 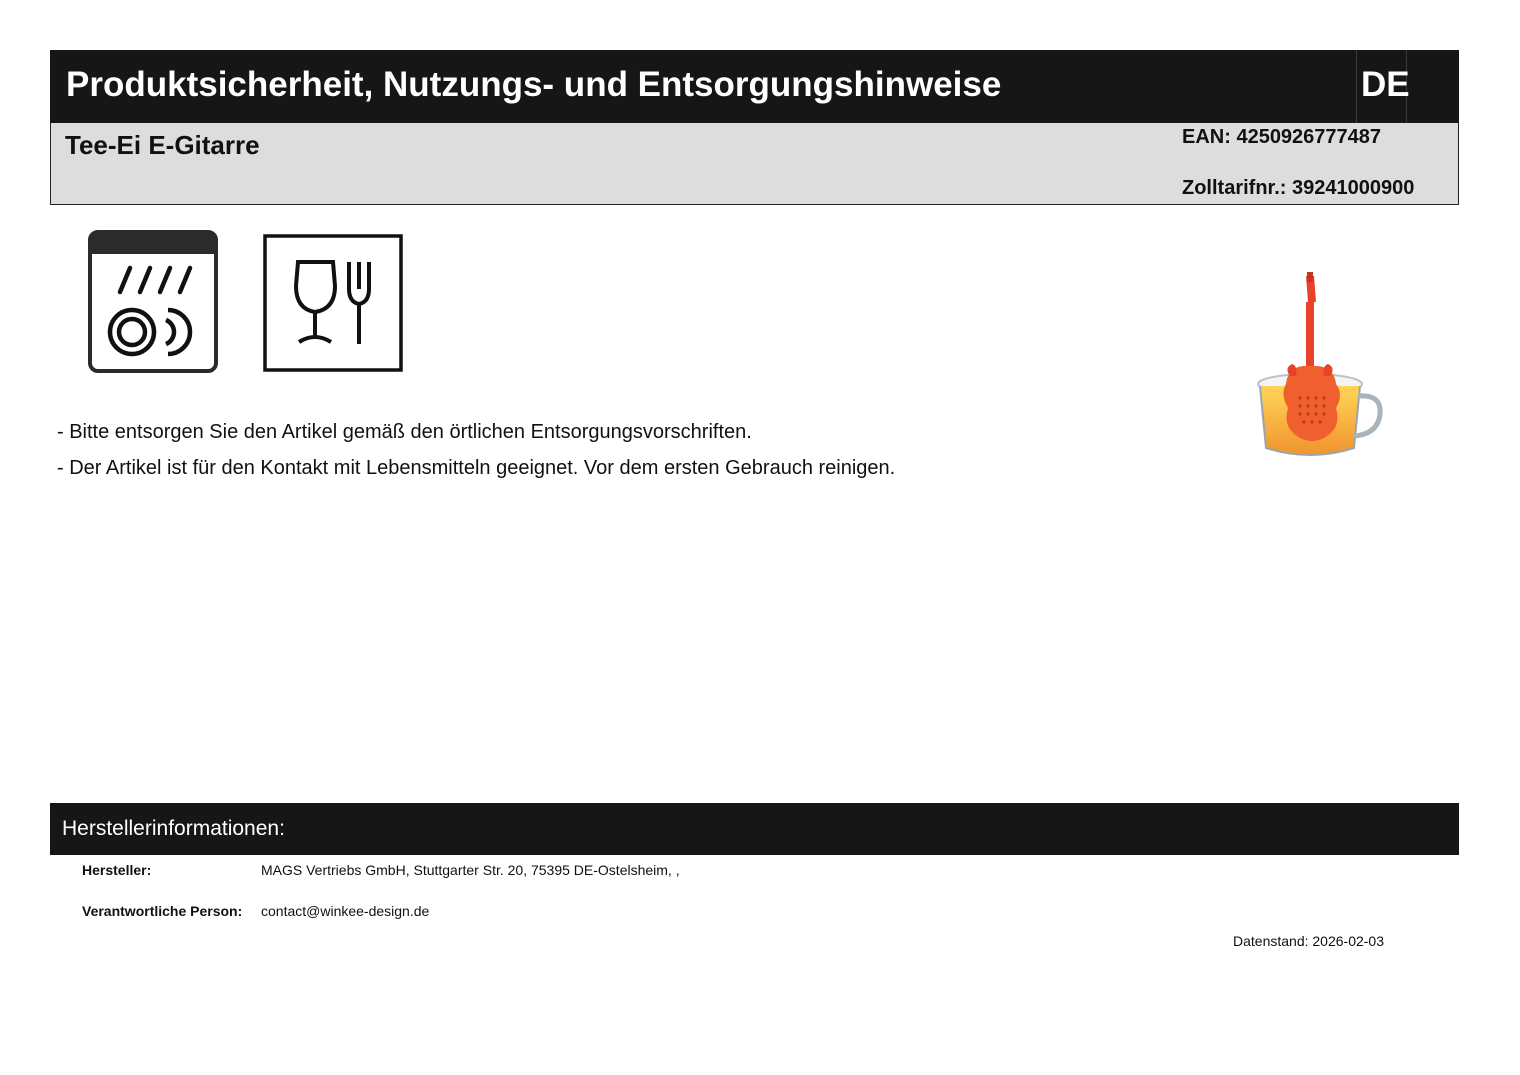 What do you see at coordinates (1385, 84) in the screenshot?
I see `language-code: DE` at bounding box center [1385, 84].